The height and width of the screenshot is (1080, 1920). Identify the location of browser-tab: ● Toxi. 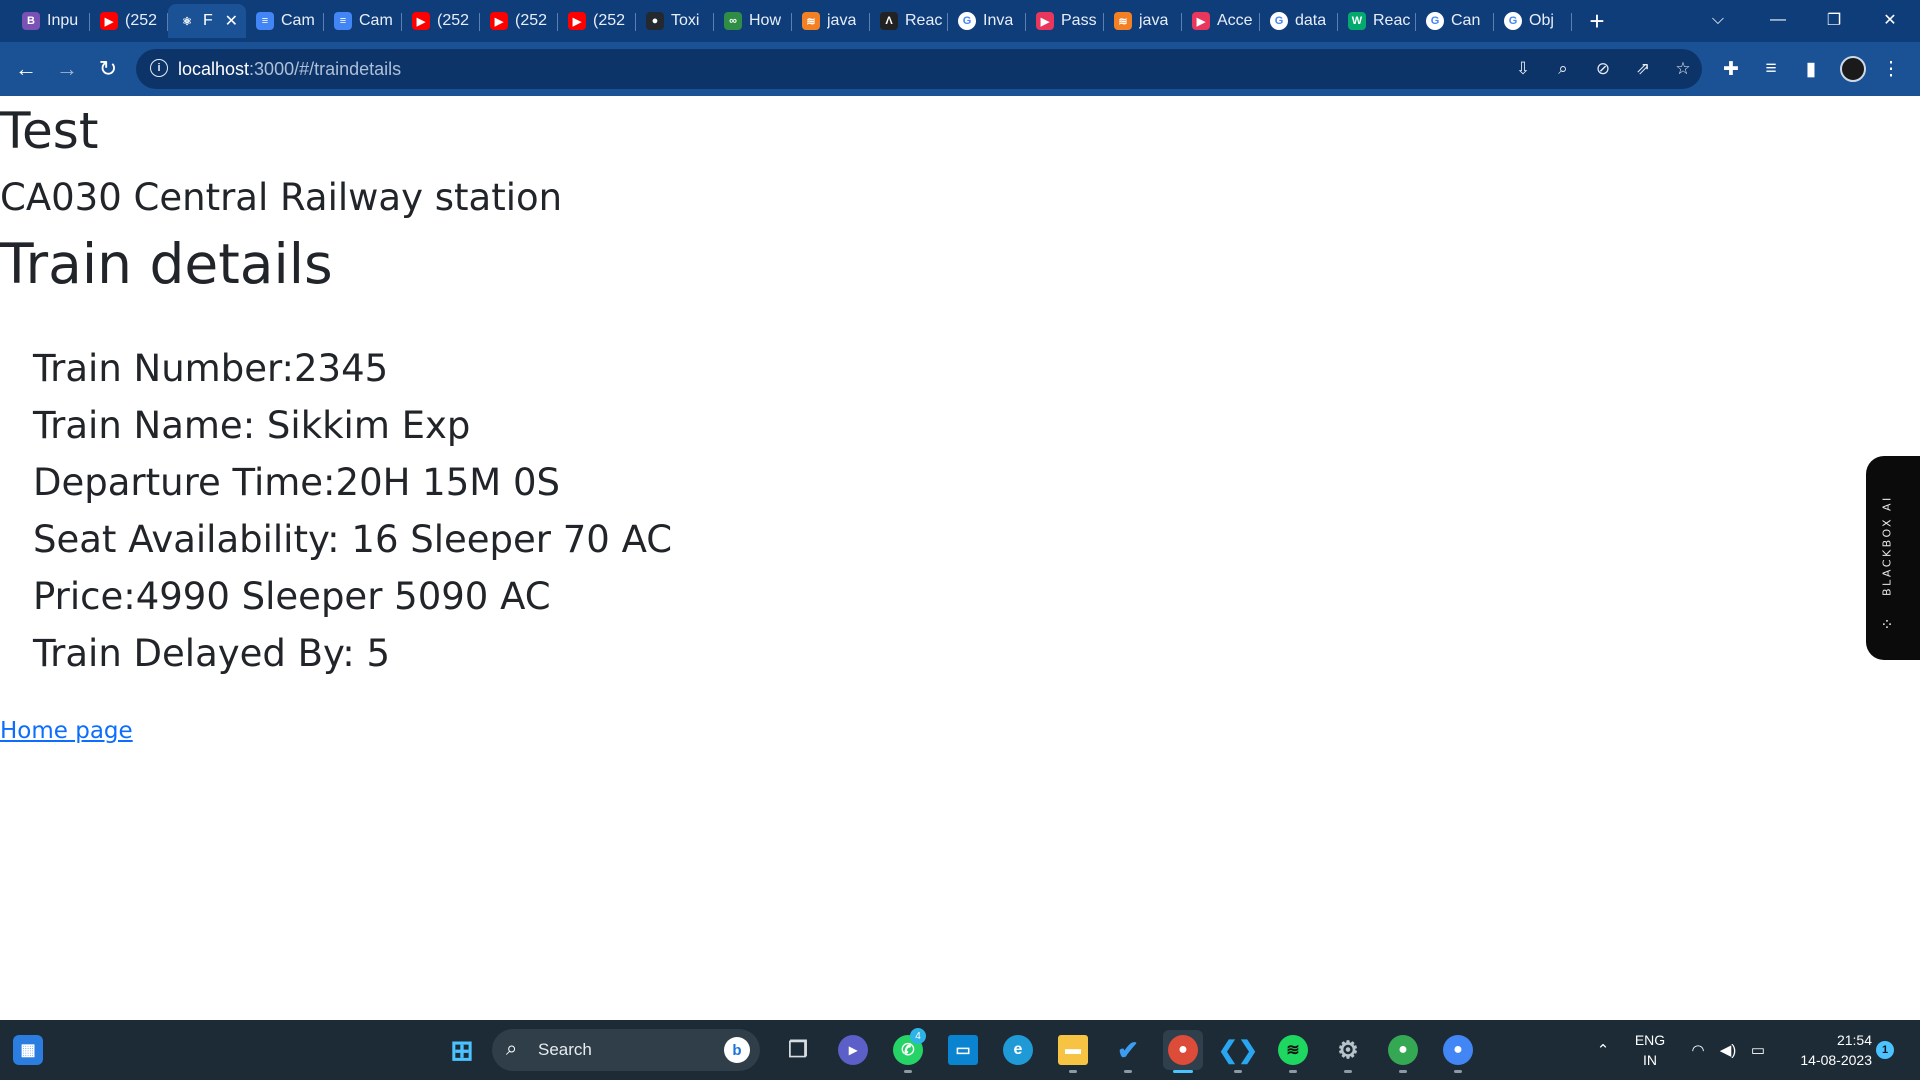
(675, 21).